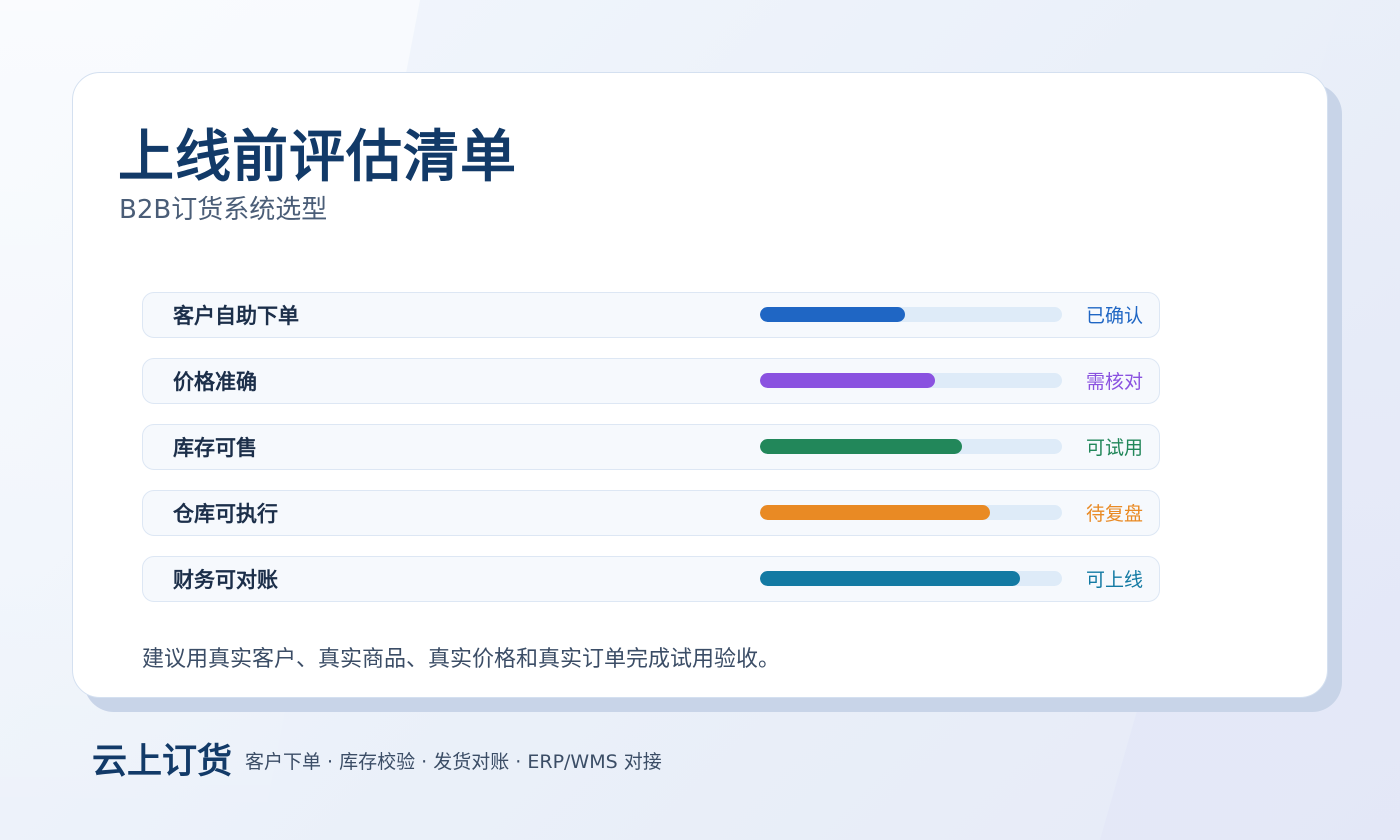  Describe the element at coordinates (1115, 514) in the screenshot. I see `status-text: 待复盘` at that location.